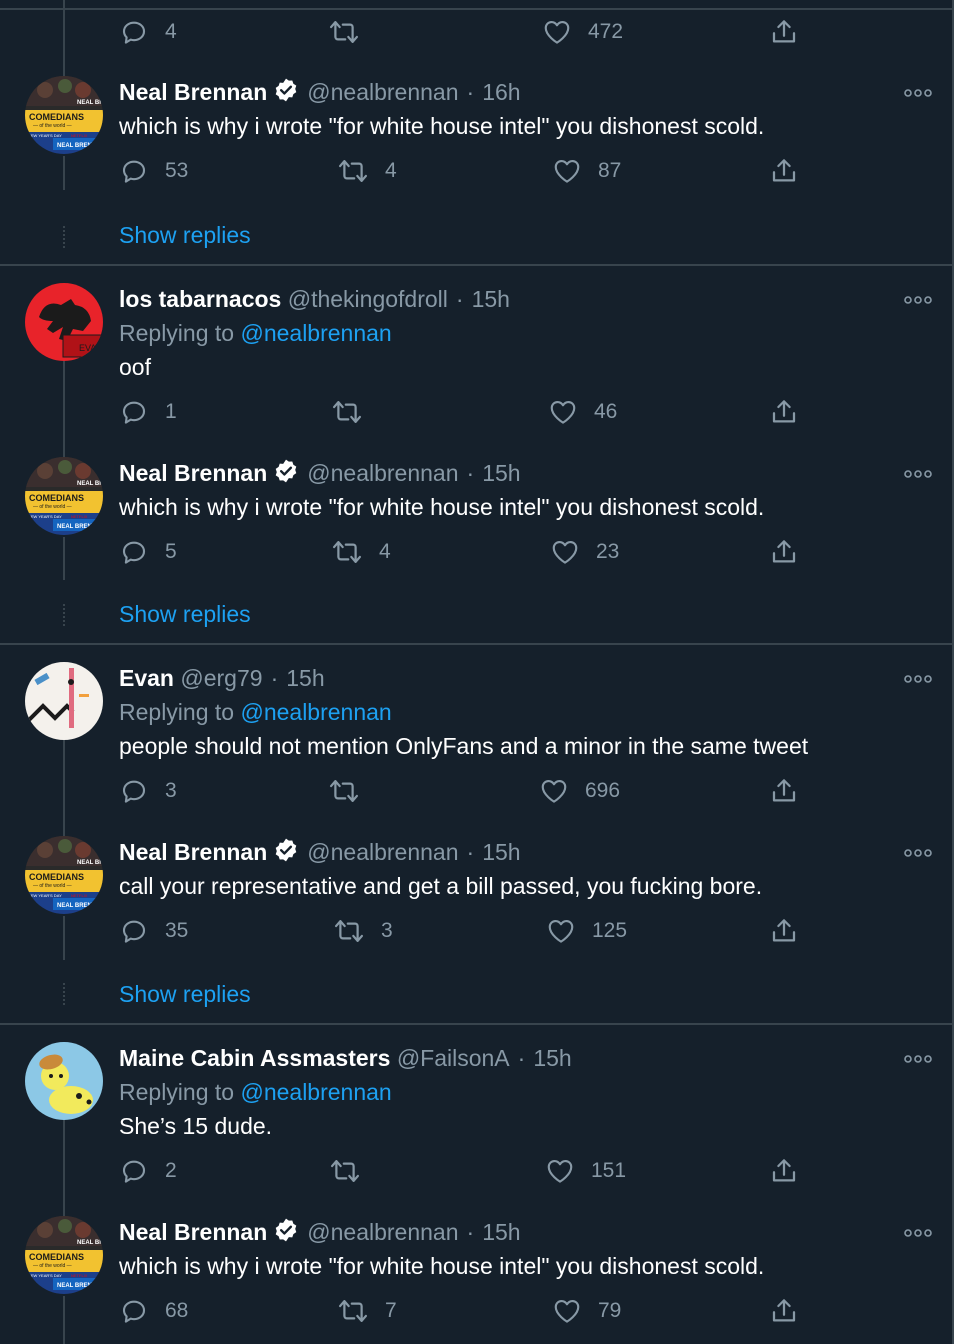 The height and width of the screenshot is (1344, 954). What do you see at coordinates (221, 678) in the screenshot?
I see `author-handle: @erg79` at bounding box center [221, 678].